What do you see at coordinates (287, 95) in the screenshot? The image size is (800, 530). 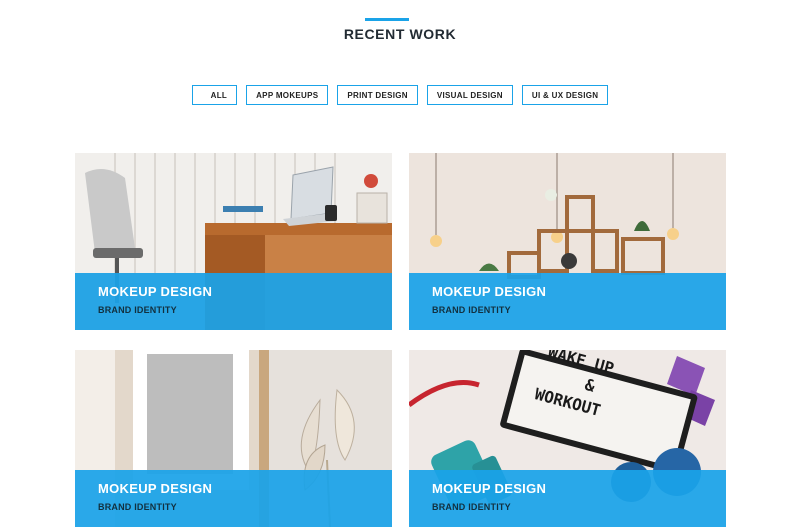 I see `filter-app-mokeups-button: APP MOKEUPS` at bounding box center [287, 95].